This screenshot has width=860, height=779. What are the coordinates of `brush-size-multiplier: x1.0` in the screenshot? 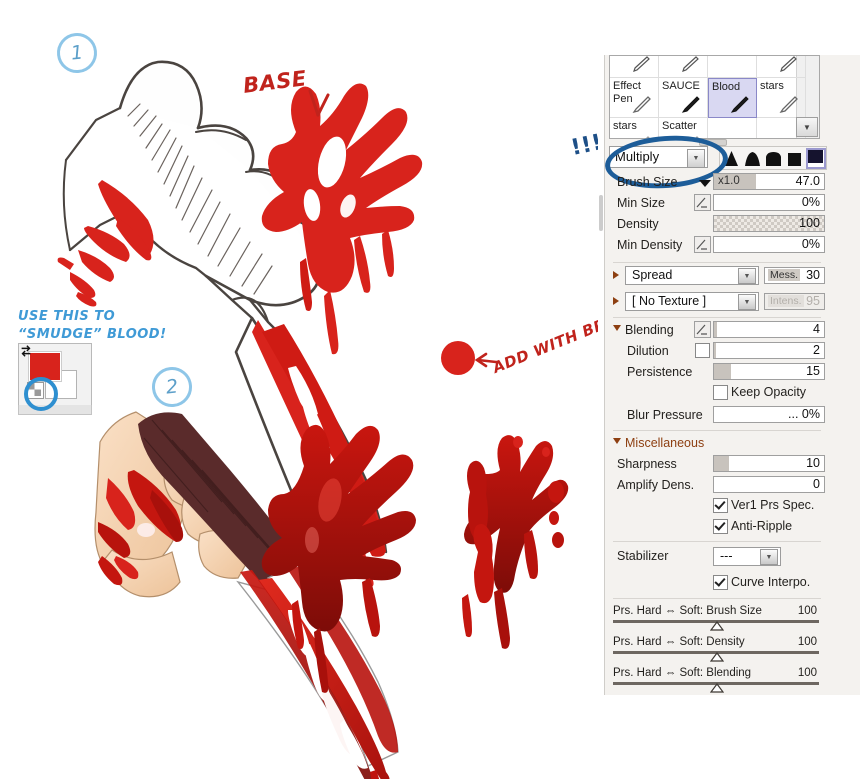 It's located at (729, 181).